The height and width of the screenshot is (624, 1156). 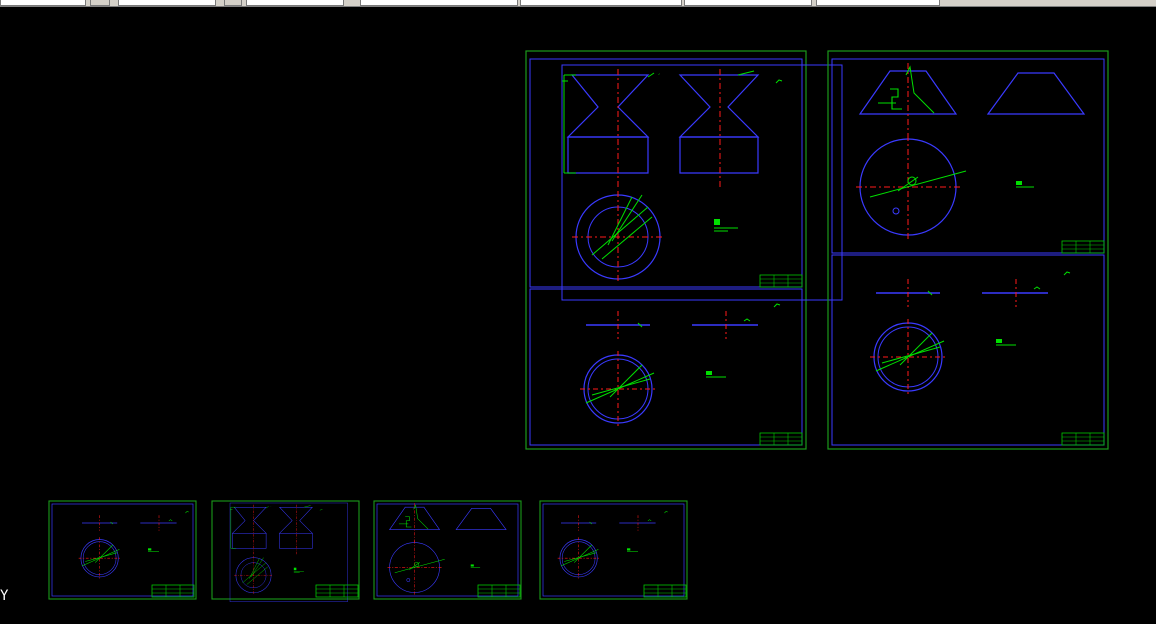 I want to click on layer-tool-icon, so click(x=100, y=3).